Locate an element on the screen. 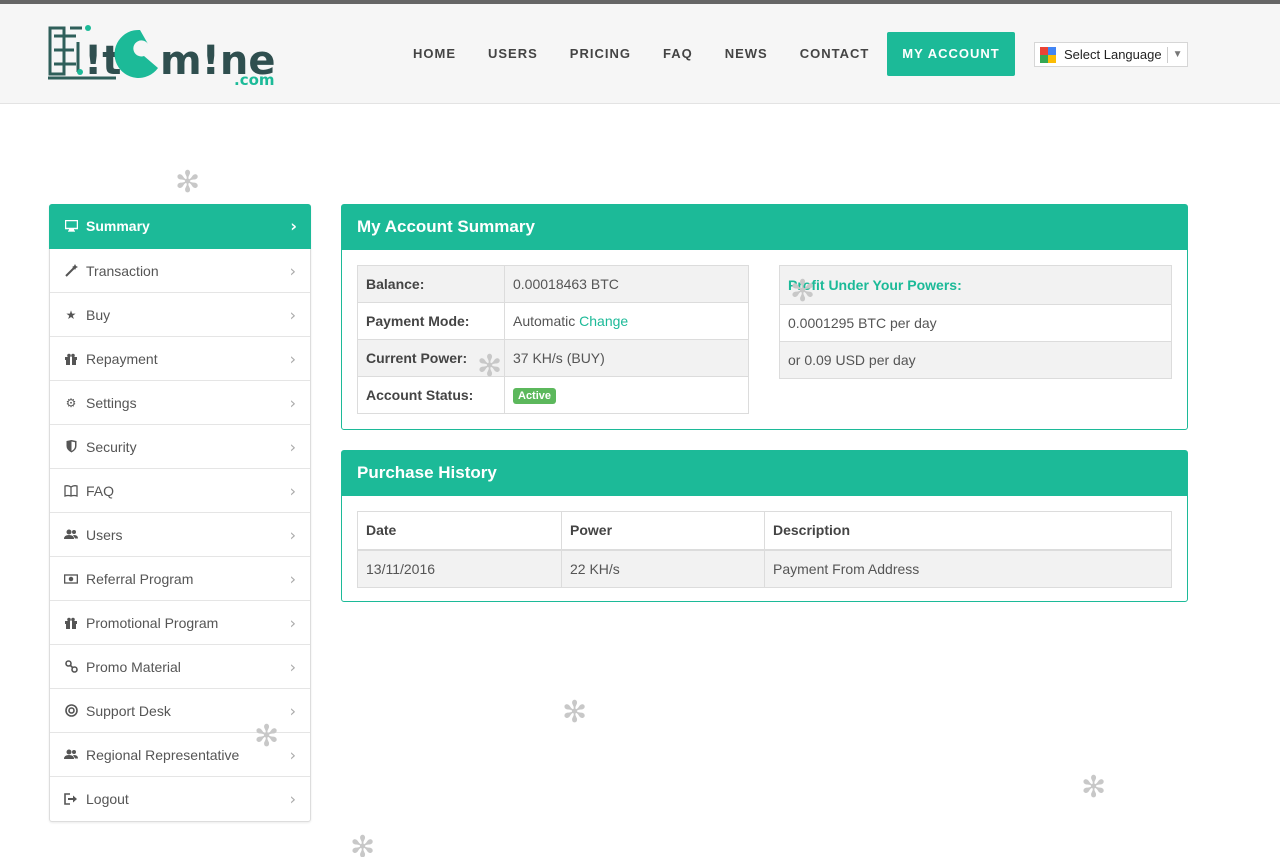 This screenshot has width=1280, height=857. nav-faq: FAQ is located at coordinates (678, 54).